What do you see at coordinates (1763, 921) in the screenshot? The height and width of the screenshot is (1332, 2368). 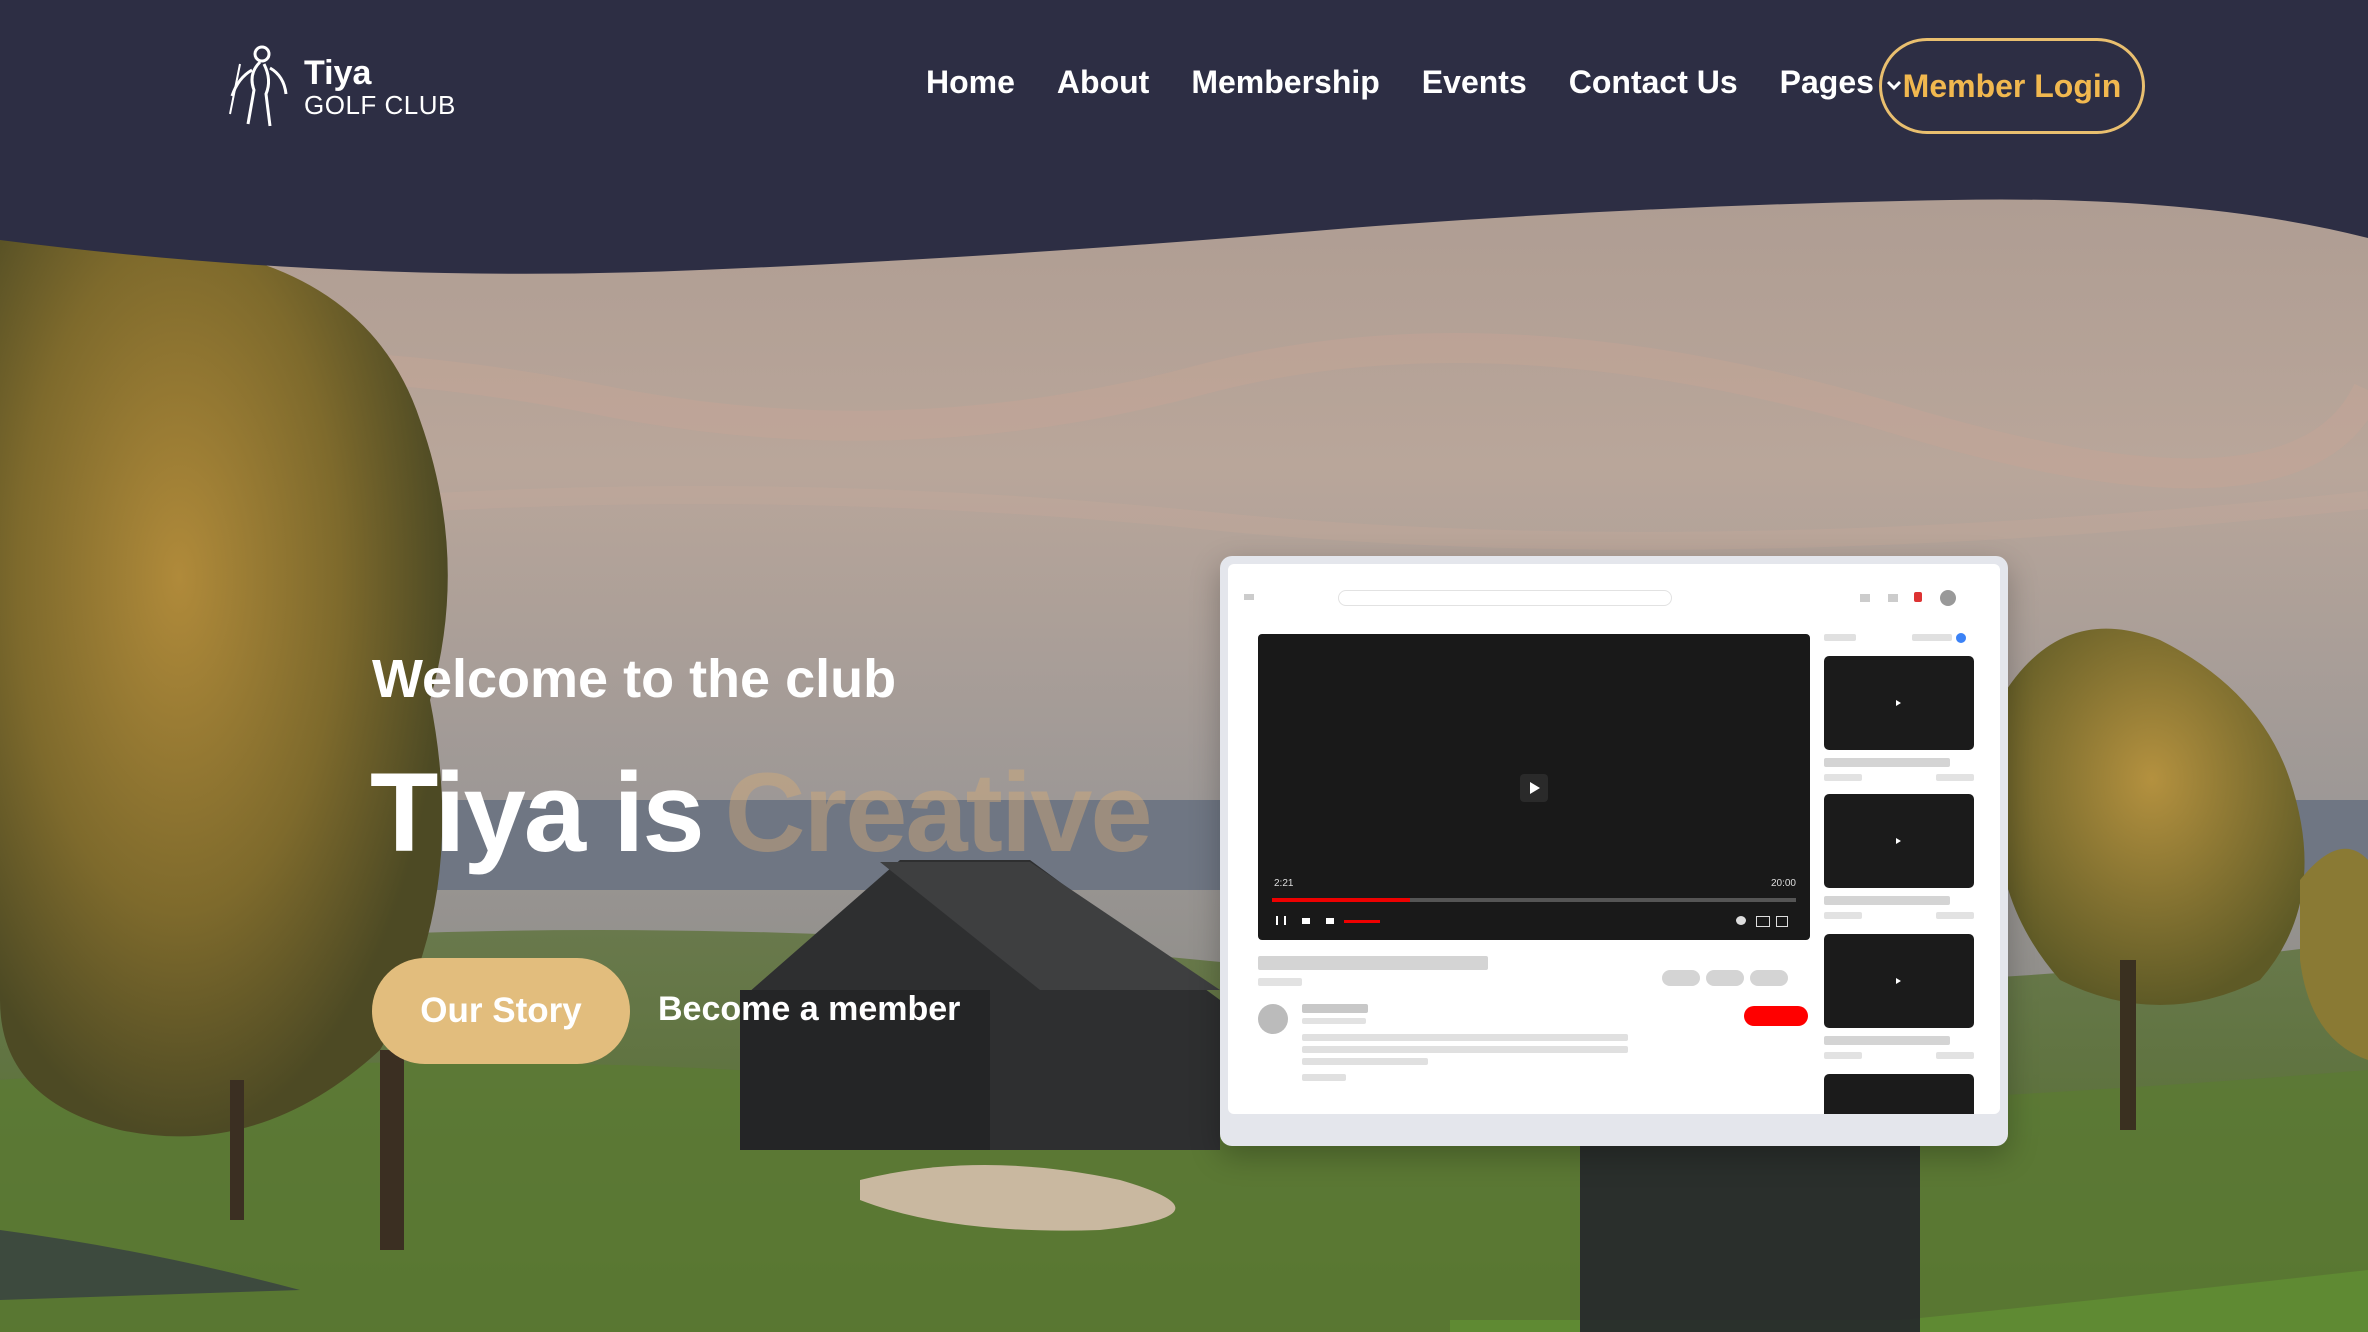 I see `theater-icon` at bounding box center [1763, 921].